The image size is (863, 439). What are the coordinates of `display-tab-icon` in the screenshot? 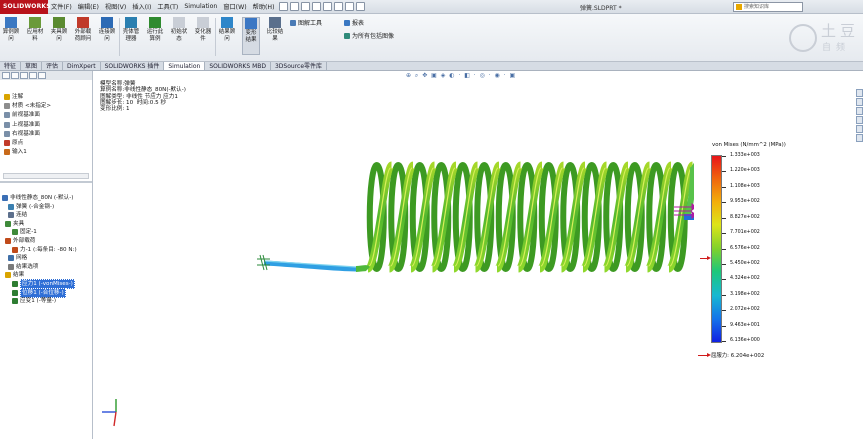 It's located at (42, 75).